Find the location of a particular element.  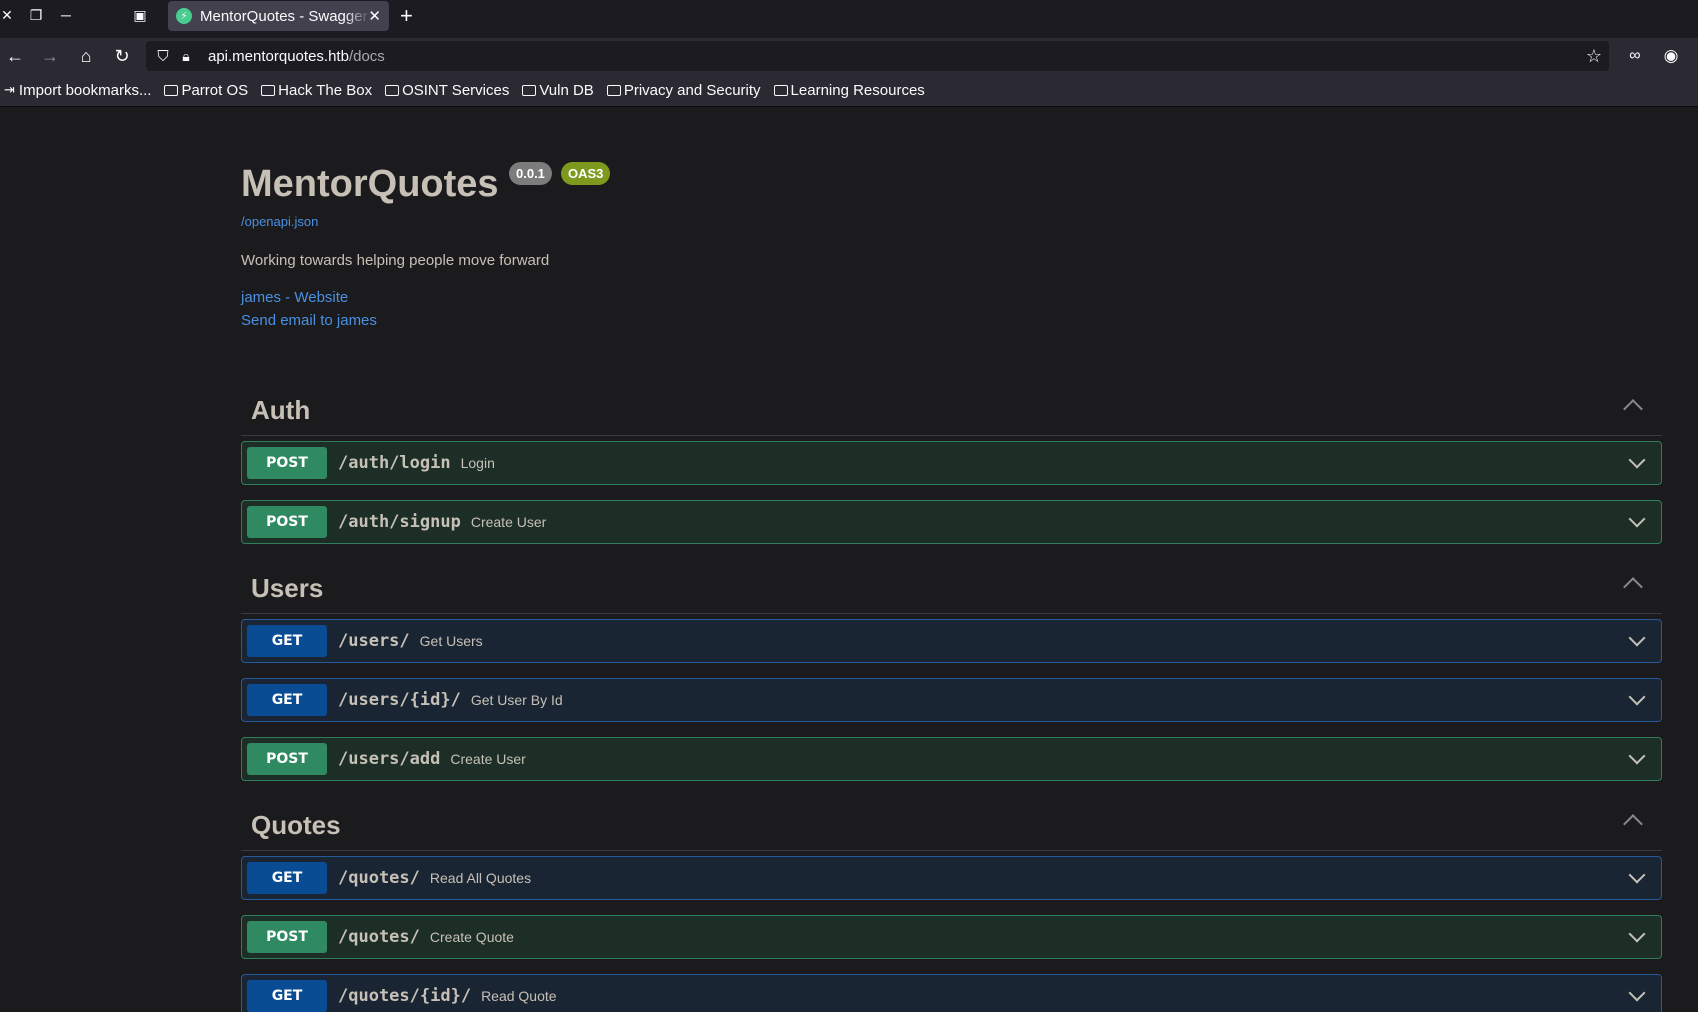

contact-email-link: Send email to james is located at coordinates (309, 320).